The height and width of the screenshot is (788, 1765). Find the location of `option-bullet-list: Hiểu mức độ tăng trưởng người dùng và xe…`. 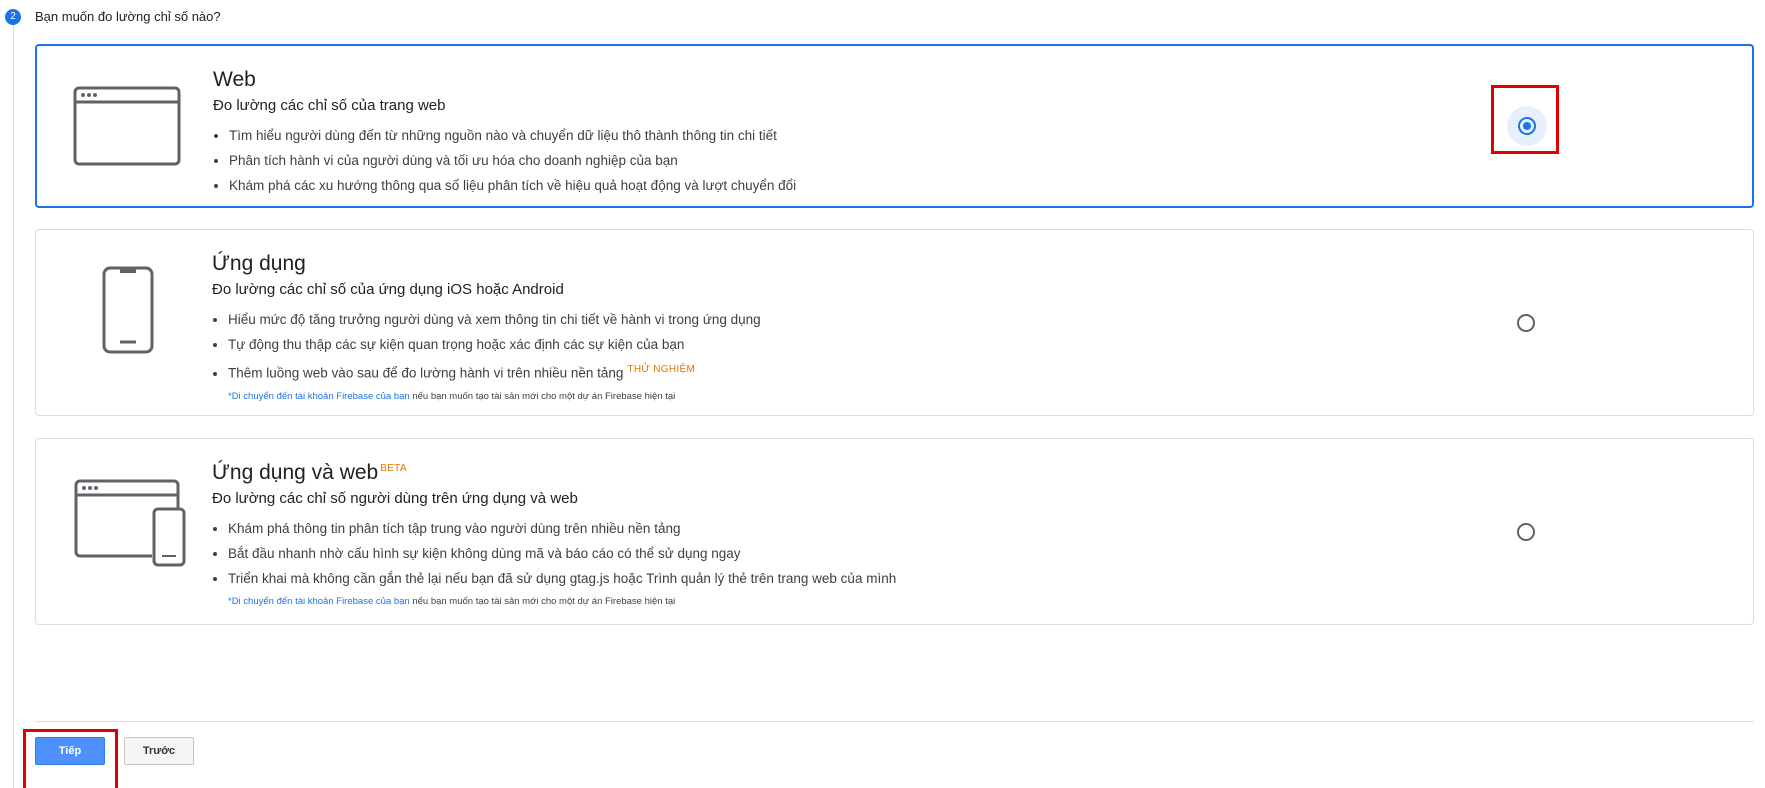

option-bullet-list: Hiểu mức độ tăng trưởng người dùng và xe… is located at coordinates (486, 347).